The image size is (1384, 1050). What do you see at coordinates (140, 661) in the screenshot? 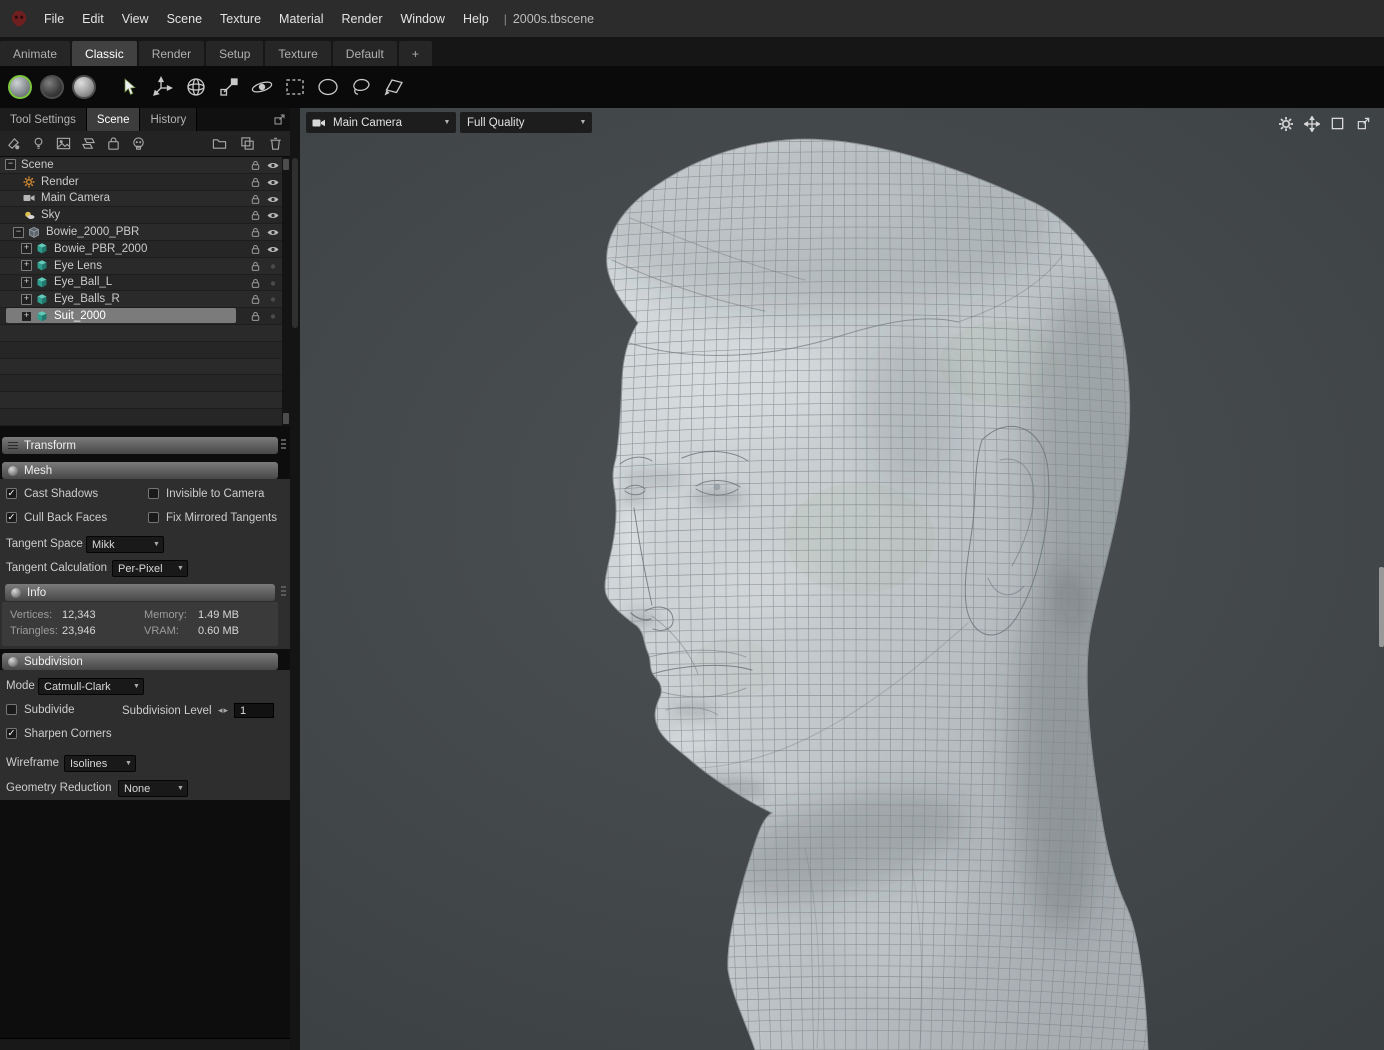
I see `subdivision-section-header: Subdivision` at bounding box center [140, 661].